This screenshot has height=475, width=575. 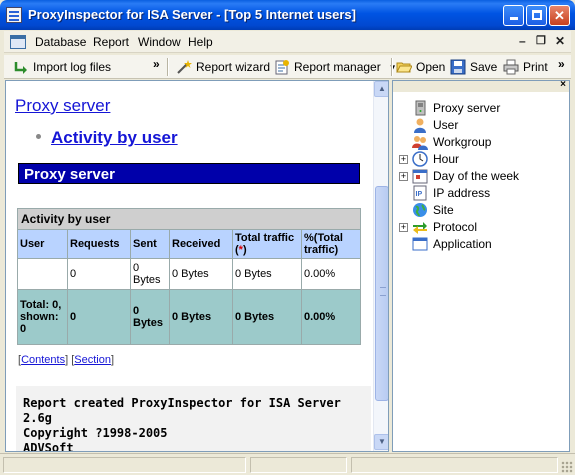 I want to click on tree-item-proxy-server: Proxy server, so click(x=458, y=108).